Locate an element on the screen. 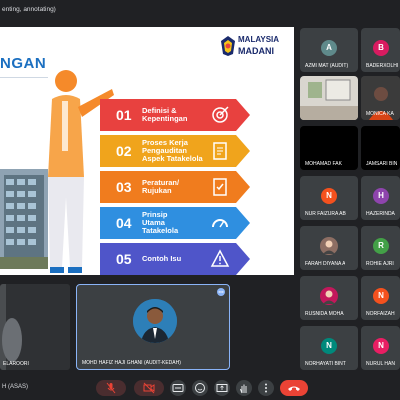 Image resolution: width=400 pixels, height=400 pixels. step-number: 02 is located at coordinates (124, 151).